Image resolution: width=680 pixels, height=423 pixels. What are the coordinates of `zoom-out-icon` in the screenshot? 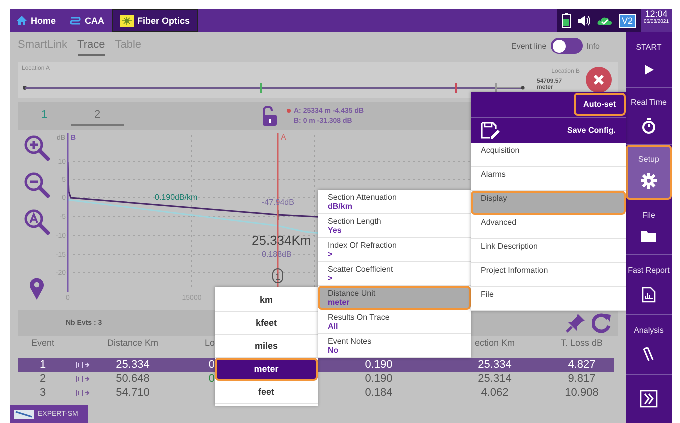 It's located at (37, 185).